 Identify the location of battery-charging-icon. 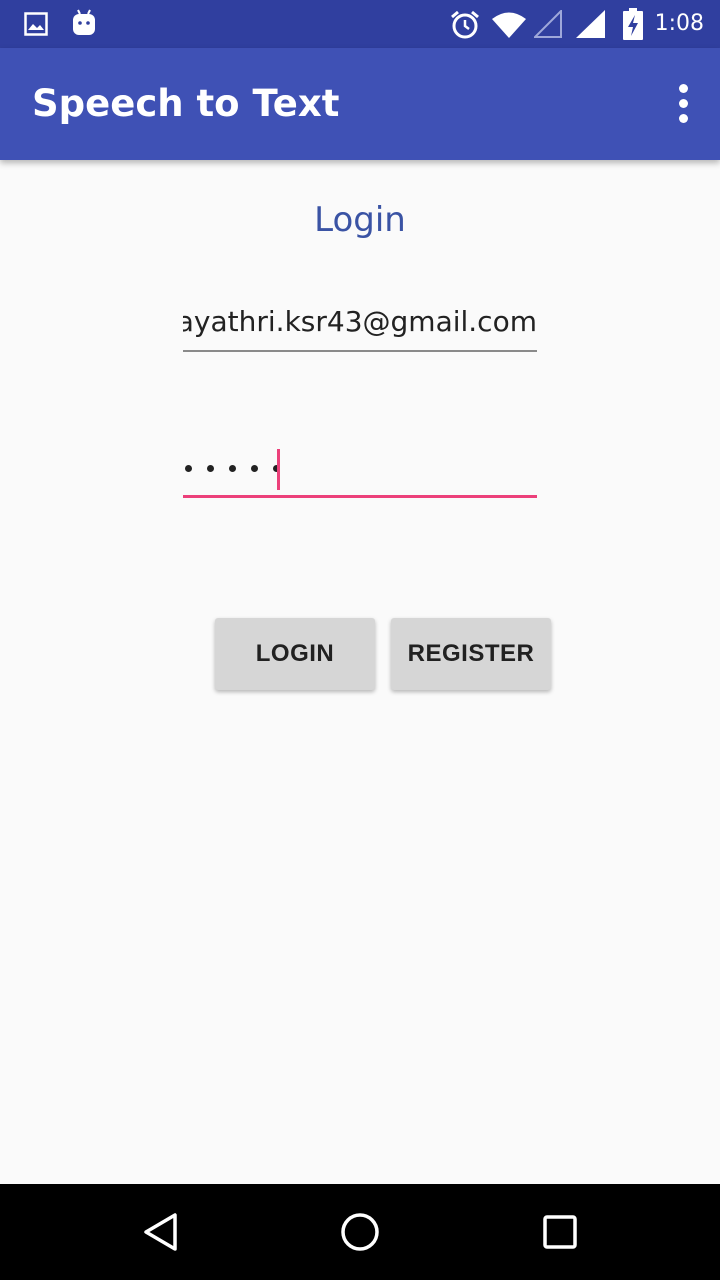
(633, 24).